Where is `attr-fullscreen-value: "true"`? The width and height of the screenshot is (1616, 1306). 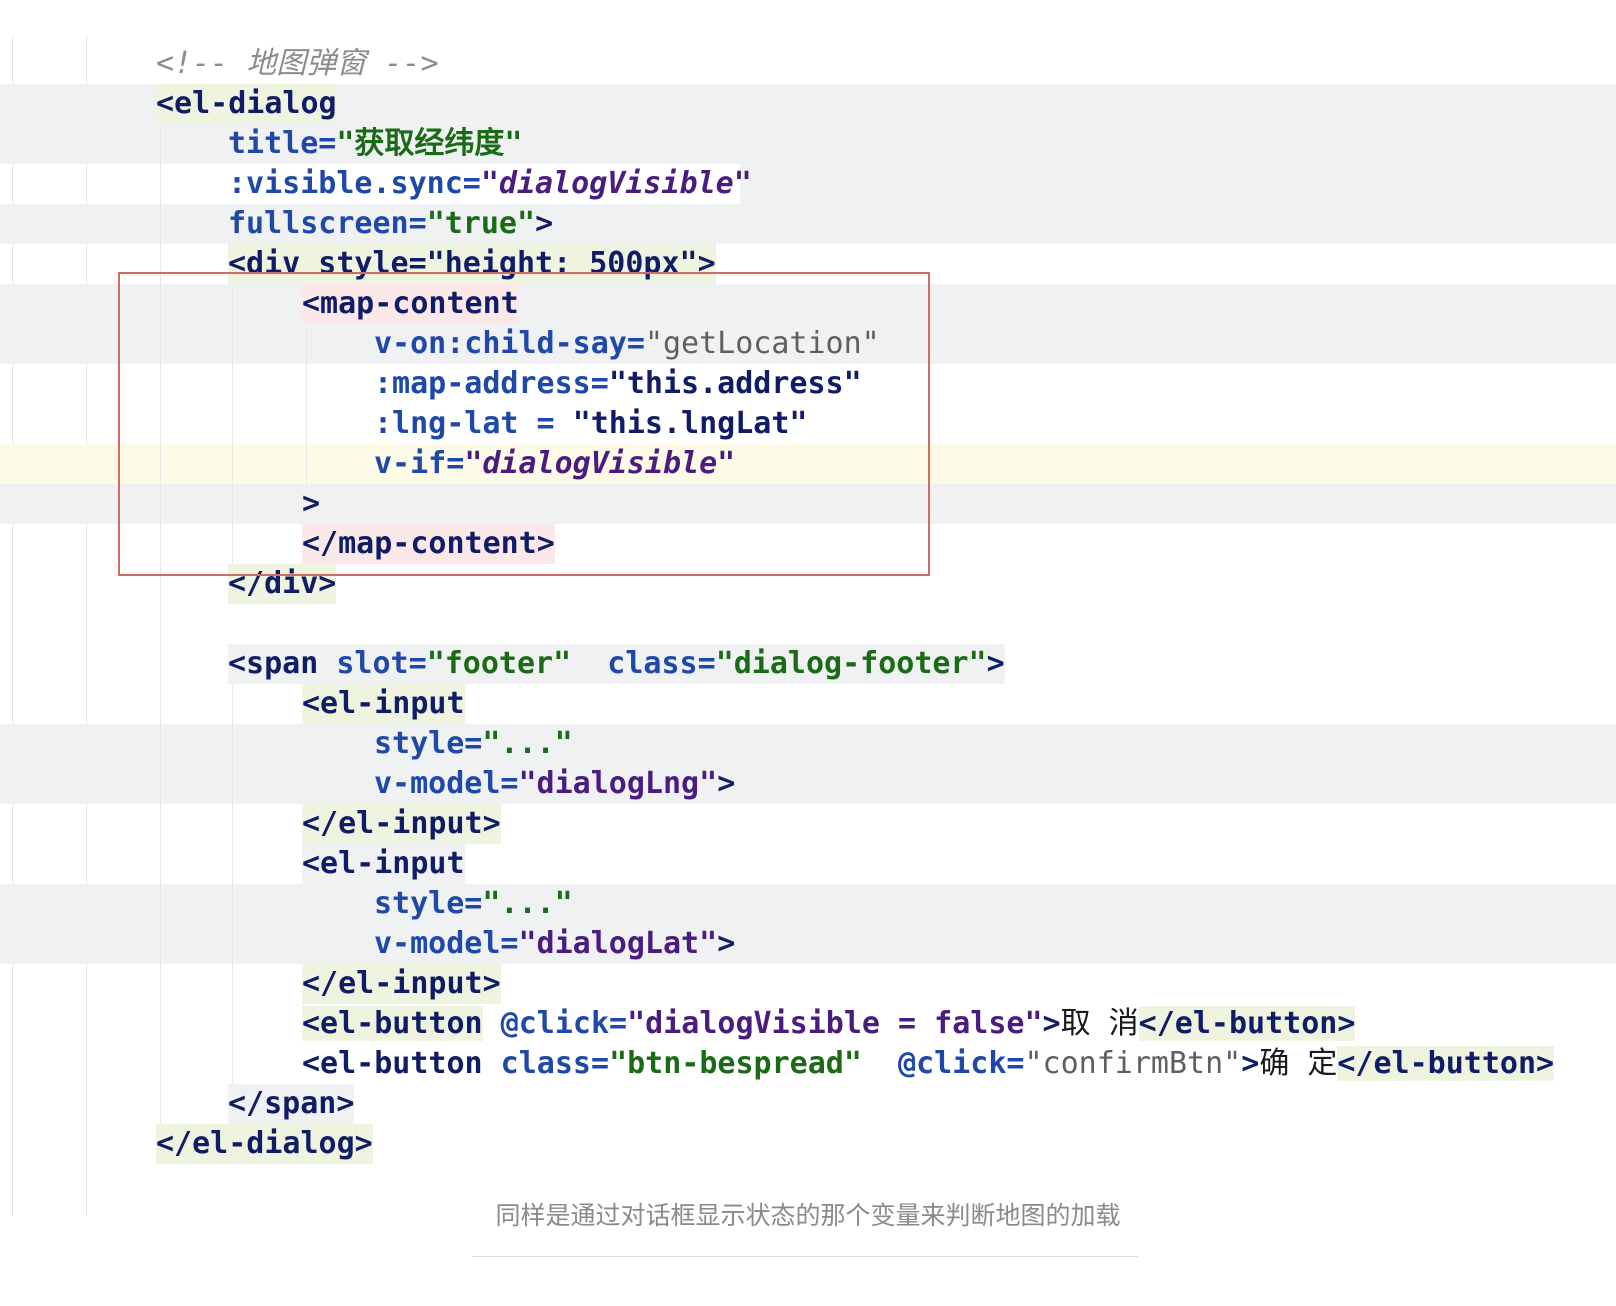
attr-fullscreen-value: "true" is located at coordinates (481, 223).